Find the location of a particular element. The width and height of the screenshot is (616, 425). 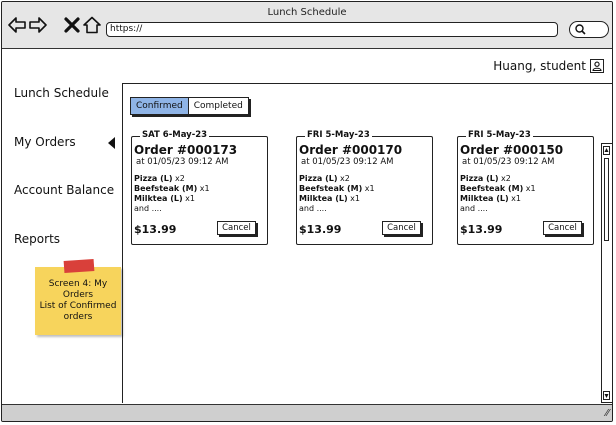

user-area: Huang, student is located at coordinates (548, 66).